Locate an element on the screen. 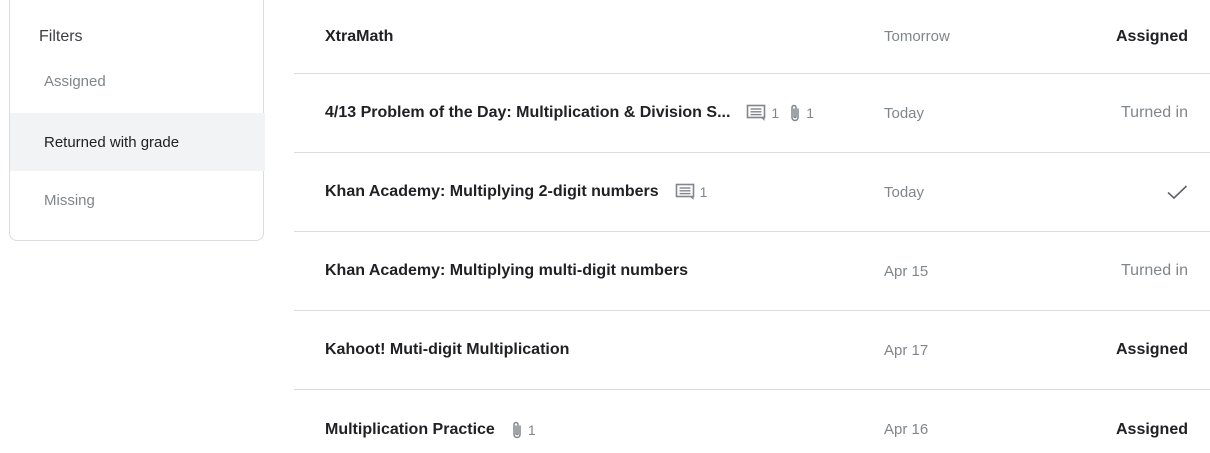 The height and width of the screenshot is (453, 1210). filters-title: Filters is located at coordinates (61, 36).